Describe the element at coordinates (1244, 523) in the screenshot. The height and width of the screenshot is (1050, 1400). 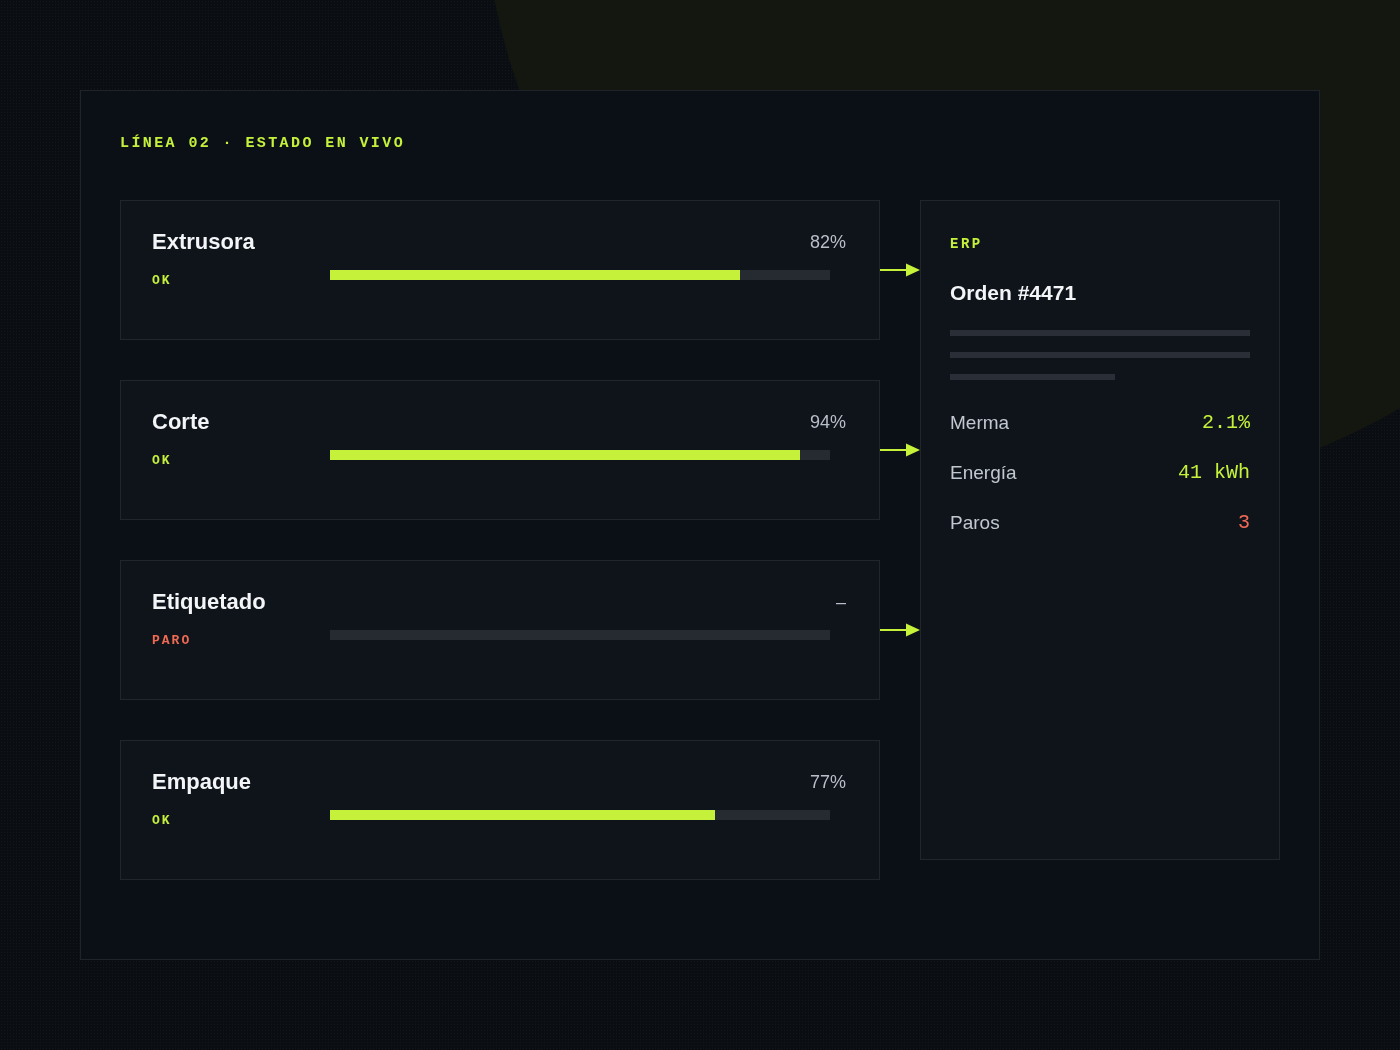
I see `metric-value: 3` at that location.